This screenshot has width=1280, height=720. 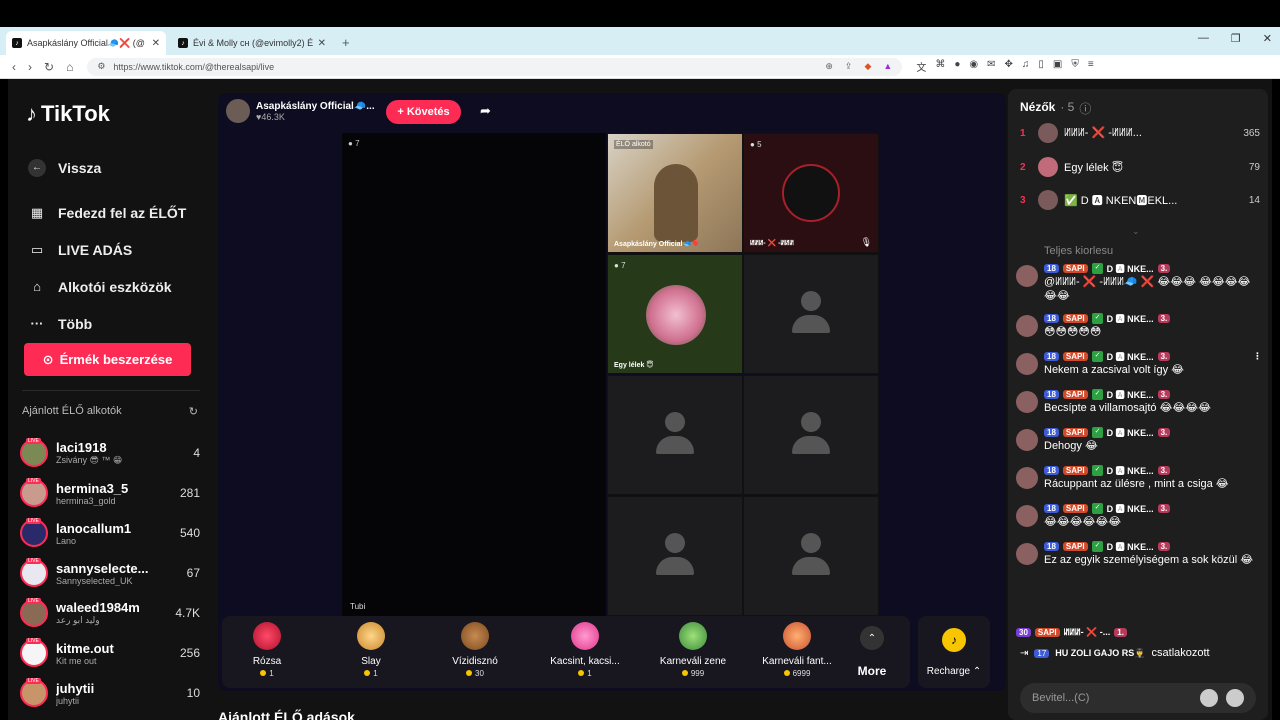 I want to click on menu-icon: ≡, so click(x=1091, y=66).